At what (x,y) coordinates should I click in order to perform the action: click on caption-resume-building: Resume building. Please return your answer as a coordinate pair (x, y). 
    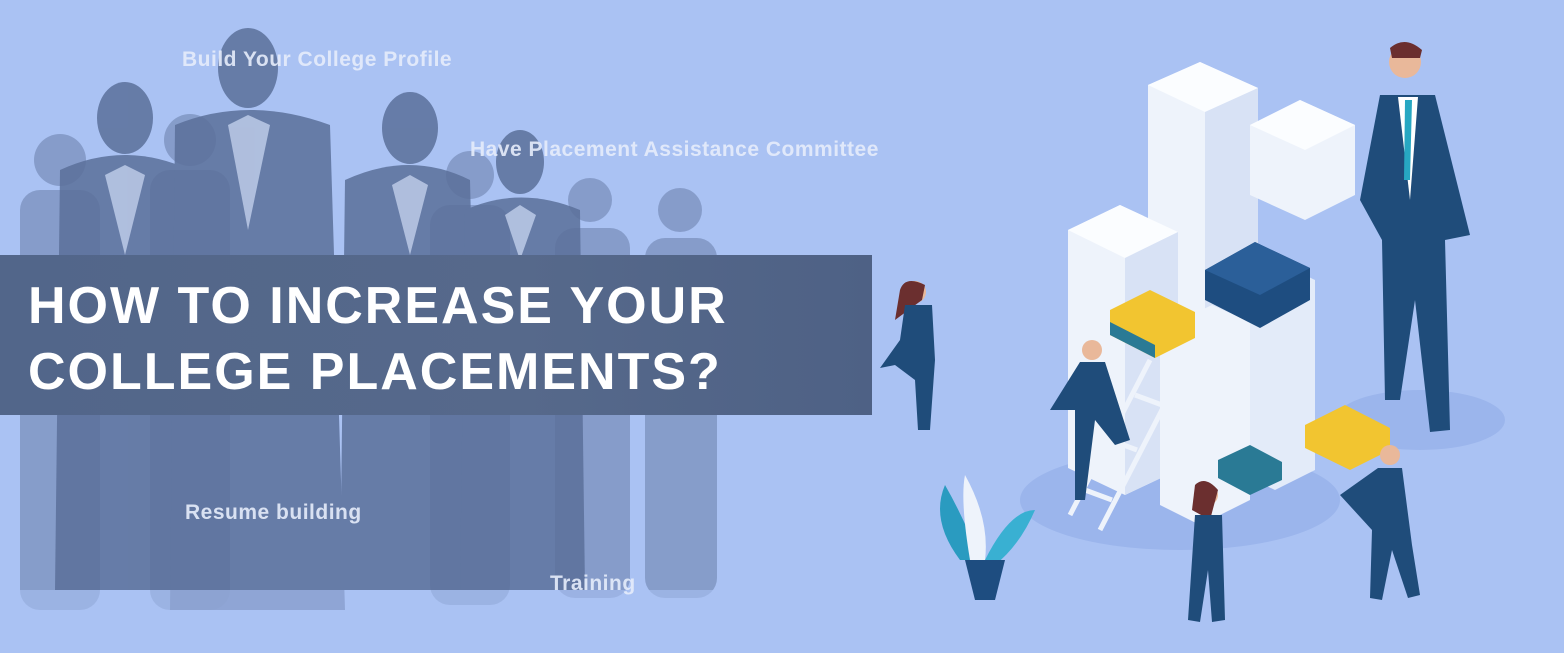
    Looking at the image, I should click on (273, 512).